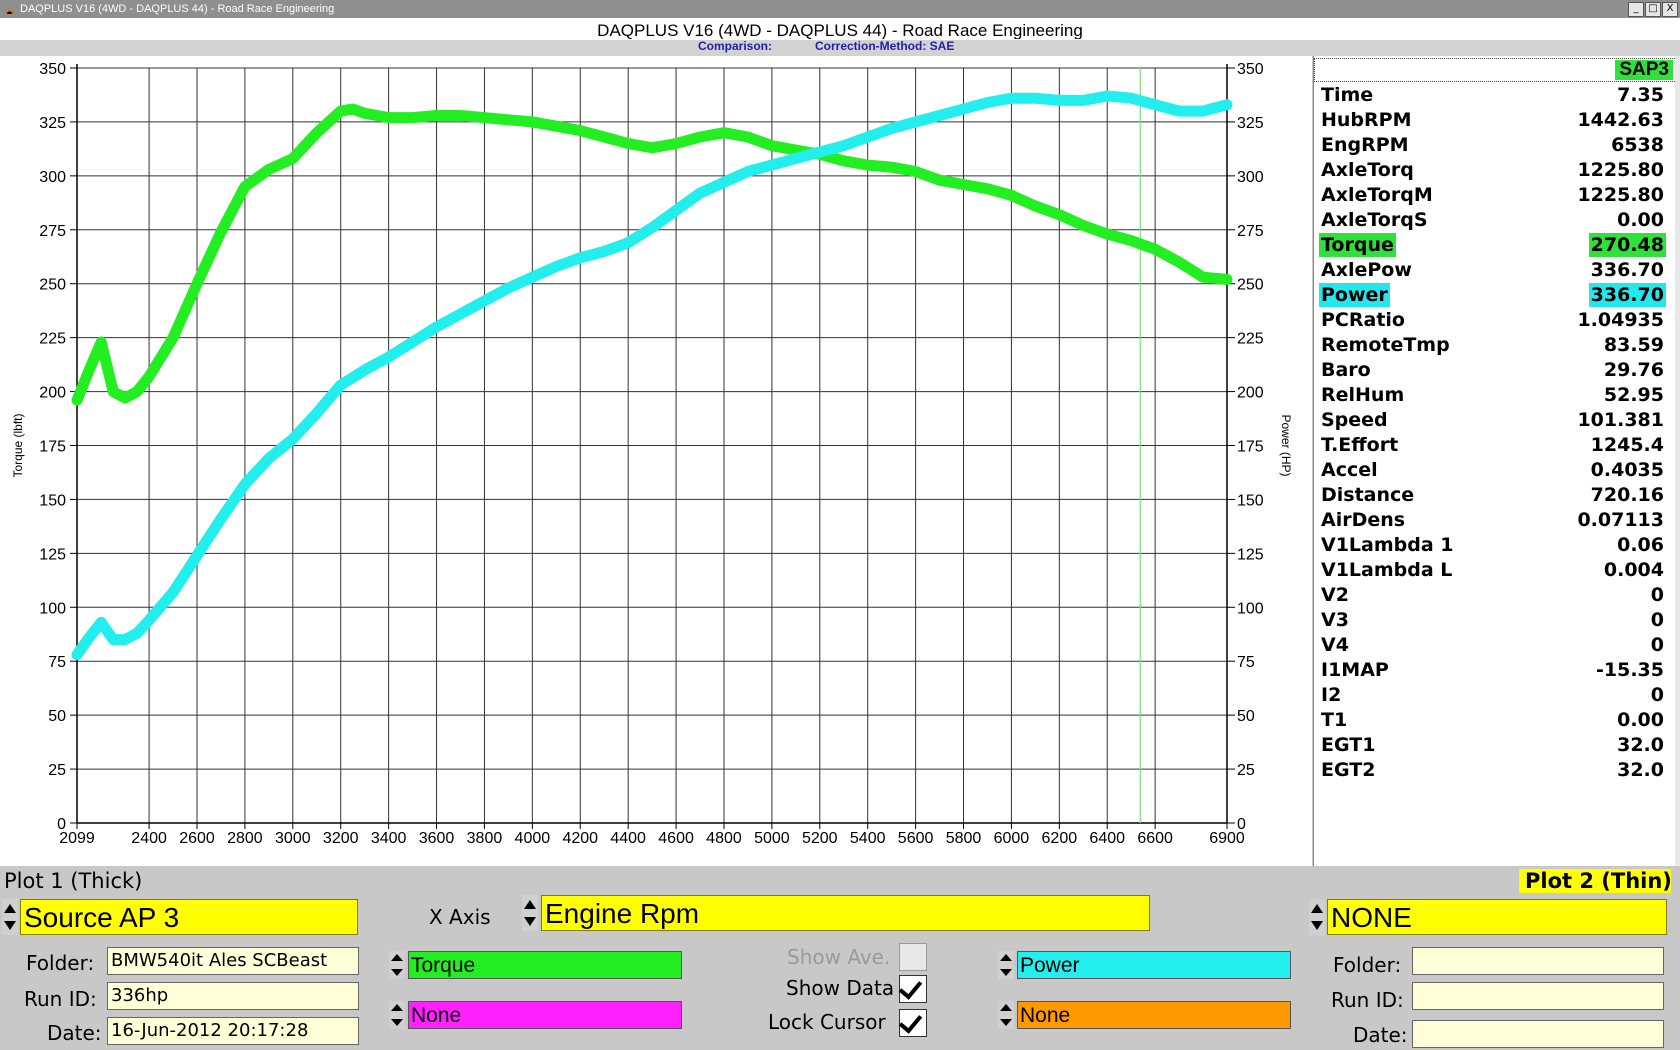  Describe the element at coordinates (149, 838) in the screenshot. I see `x-tick-label: 2400` at that location.